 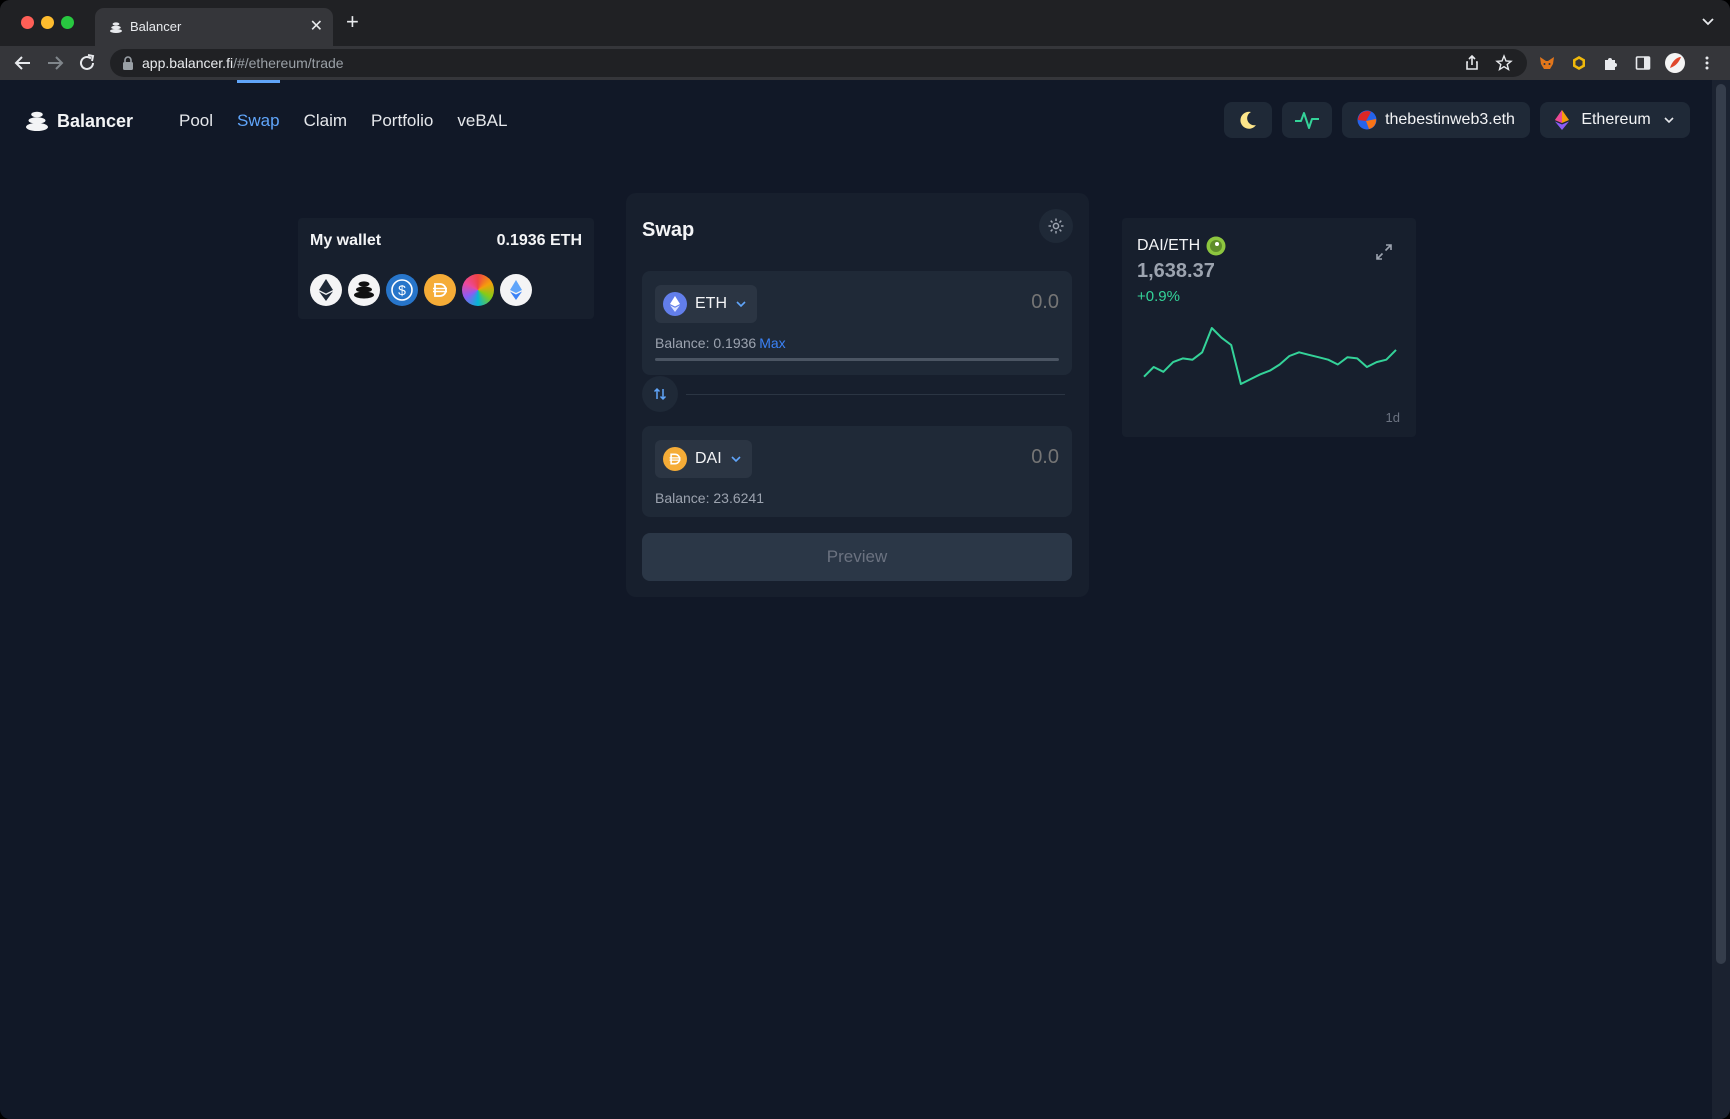 I want to click on to-token-symbol: DAI, so click(x=708, y=458).